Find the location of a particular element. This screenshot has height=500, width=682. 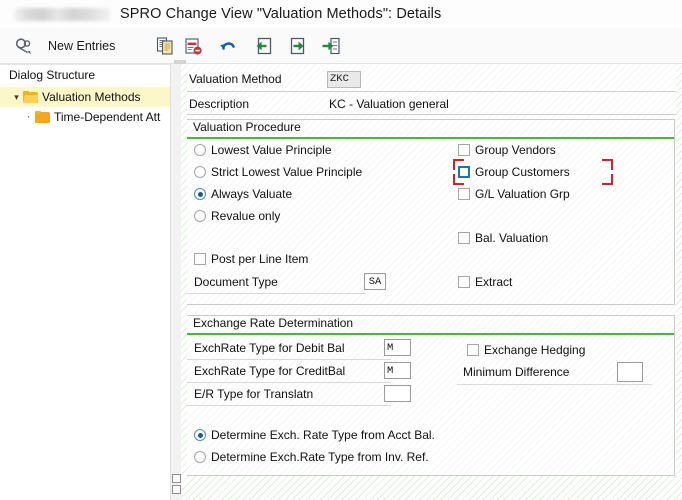

checkbox-gl-valuation-grp: G/L Valuation Grp is located at coordinates (514, 194).